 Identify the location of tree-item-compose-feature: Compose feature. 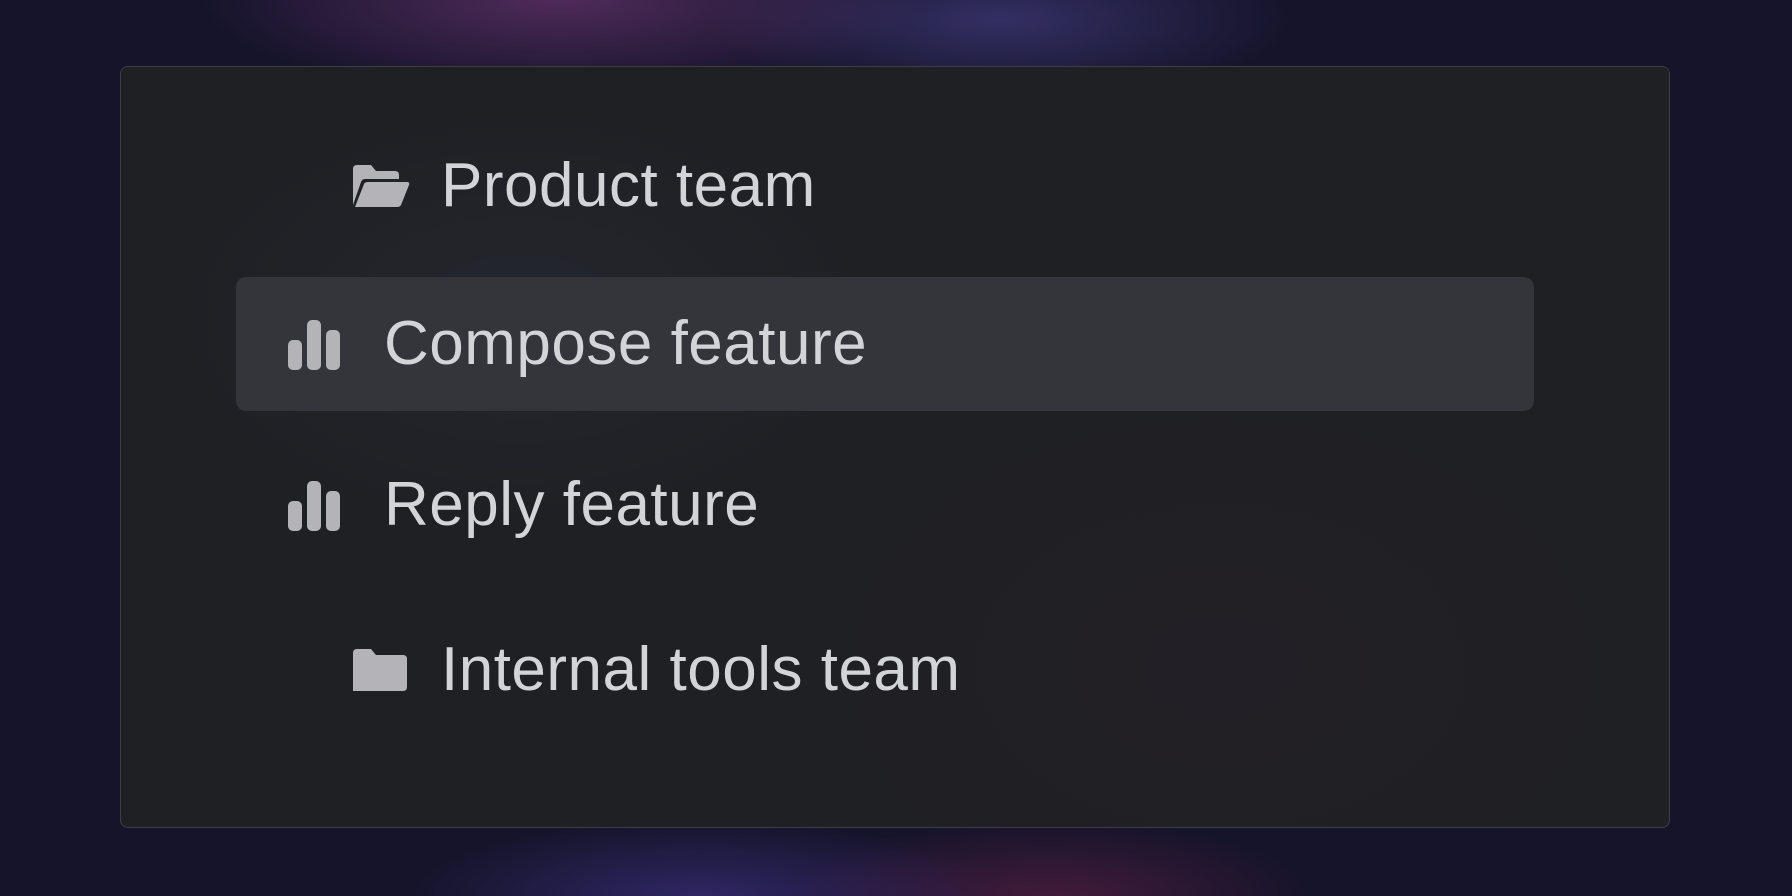
(885, 344).